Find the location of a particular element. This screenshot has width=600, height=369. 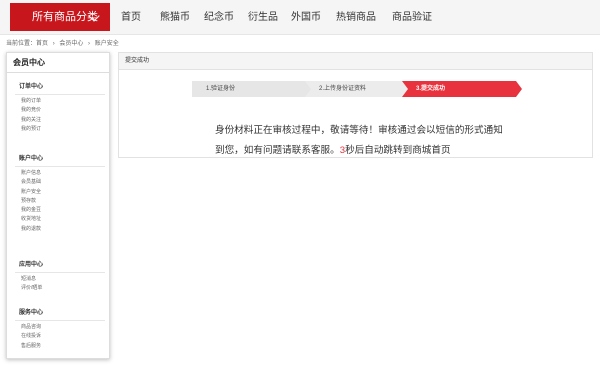

sidebar-item-gold-beans: 我的金豆 is located at coordinates (58, 210).